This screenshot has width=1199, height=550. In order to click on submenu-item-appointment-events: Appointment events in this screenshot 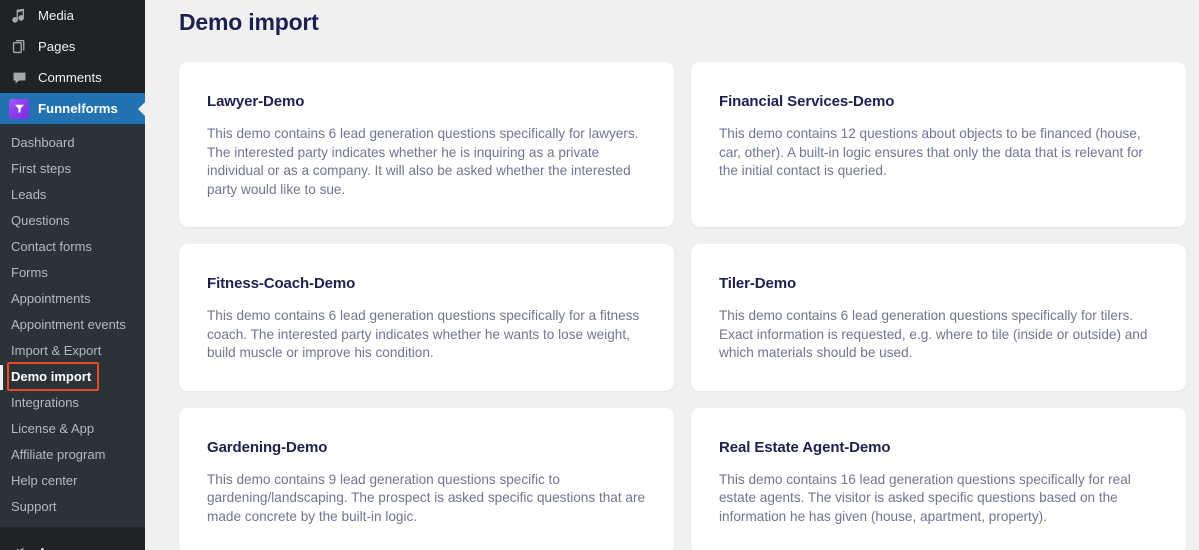, I will do `click(72, 325)`.